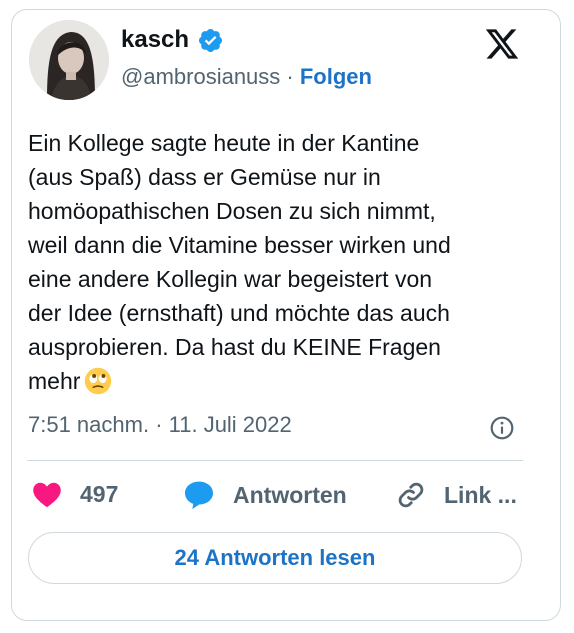  I want to click on author-name-row: kasch, so click(172, 40).